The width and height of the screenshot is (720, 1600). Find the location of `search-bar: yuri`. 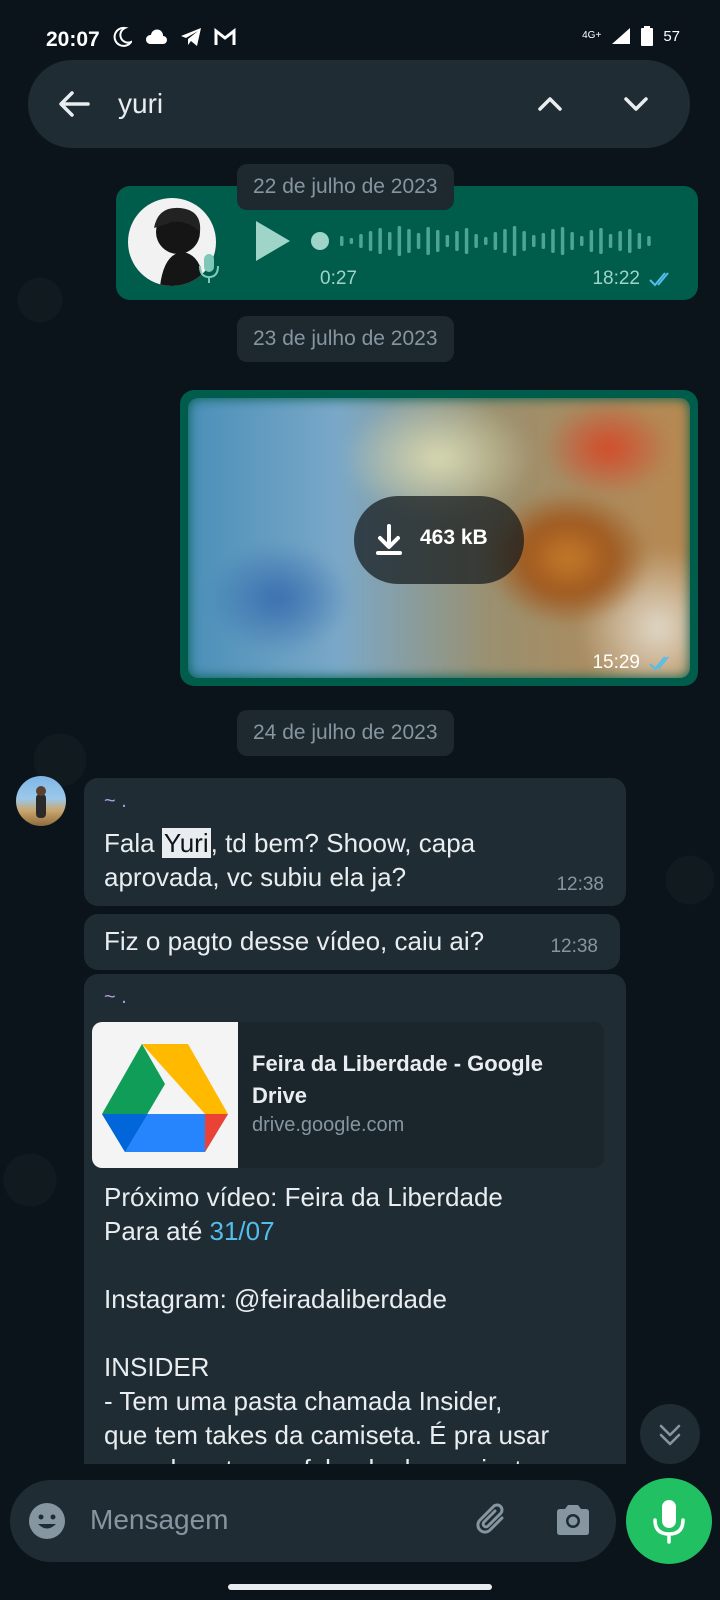

search-bar: yuri is located at coordinates (359, 104).